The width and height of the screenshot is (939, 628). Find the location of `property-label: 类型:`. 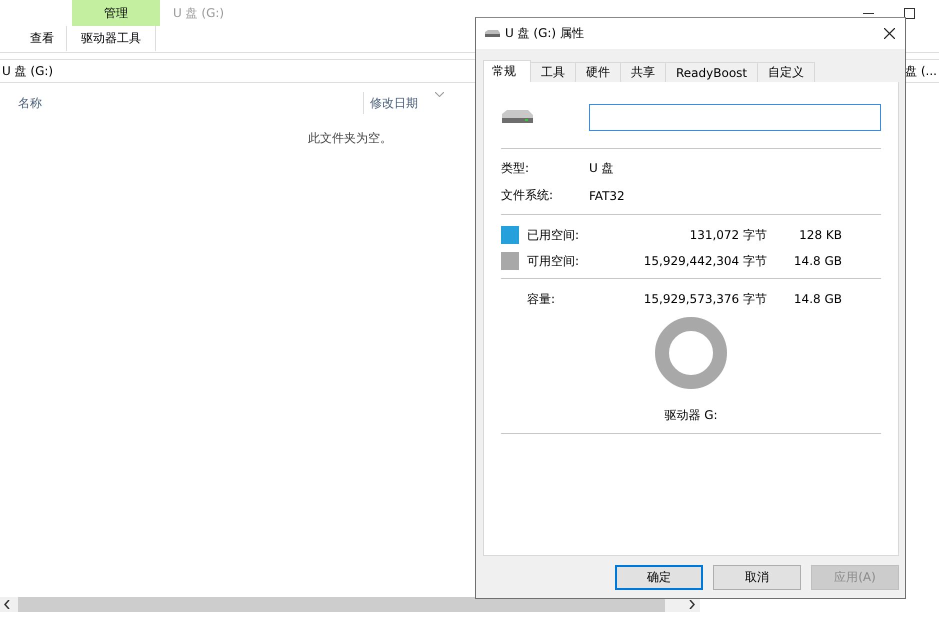

property-label: 类型: is located at coordinates (515, 168).